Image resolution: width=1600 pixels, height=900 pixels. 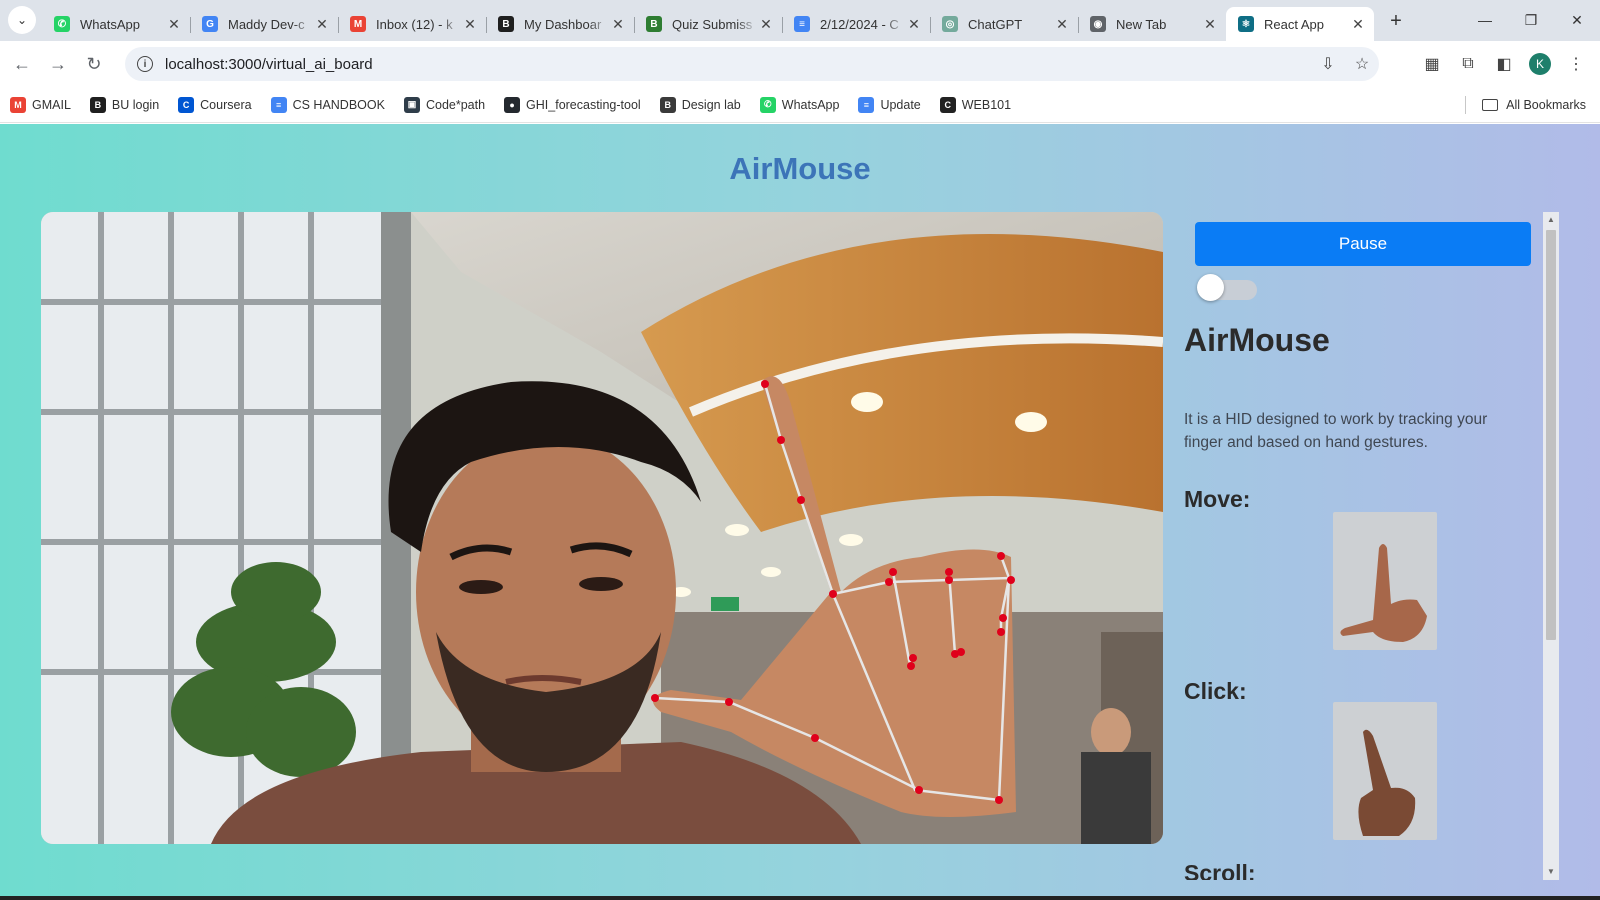 I want to click on bookmark-item: B BU login, so click(x=124, y=104).